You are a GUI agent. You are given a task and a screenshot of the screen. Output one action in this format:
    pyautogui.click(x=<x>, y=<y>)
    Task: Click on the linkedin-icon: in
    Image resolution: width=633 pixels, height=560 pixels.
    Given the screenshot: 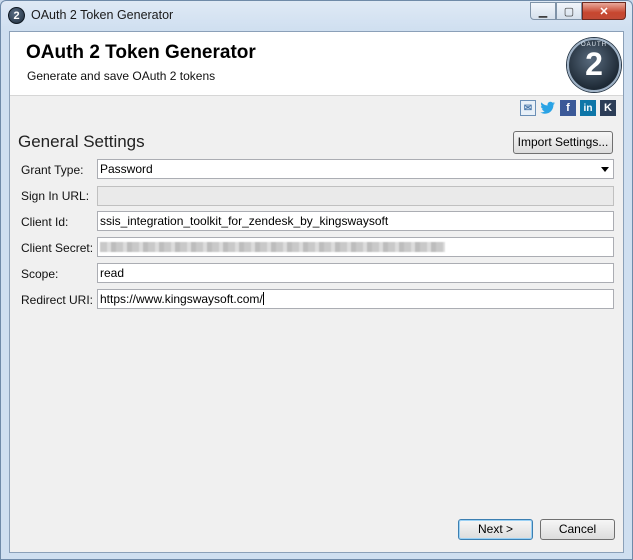 What is the action you would take?
    pyautogui.click(x=588, y=108)
    